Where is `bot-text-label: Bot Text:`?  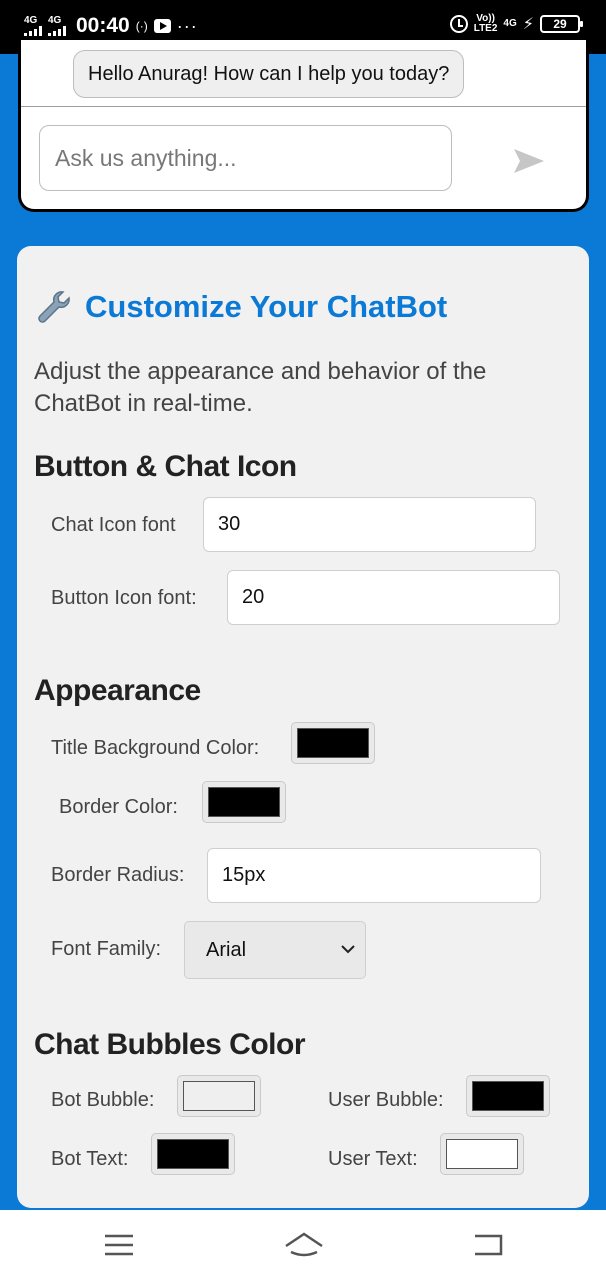 bot-text-label: Bot Text: is located at coordinates (90, 1159).